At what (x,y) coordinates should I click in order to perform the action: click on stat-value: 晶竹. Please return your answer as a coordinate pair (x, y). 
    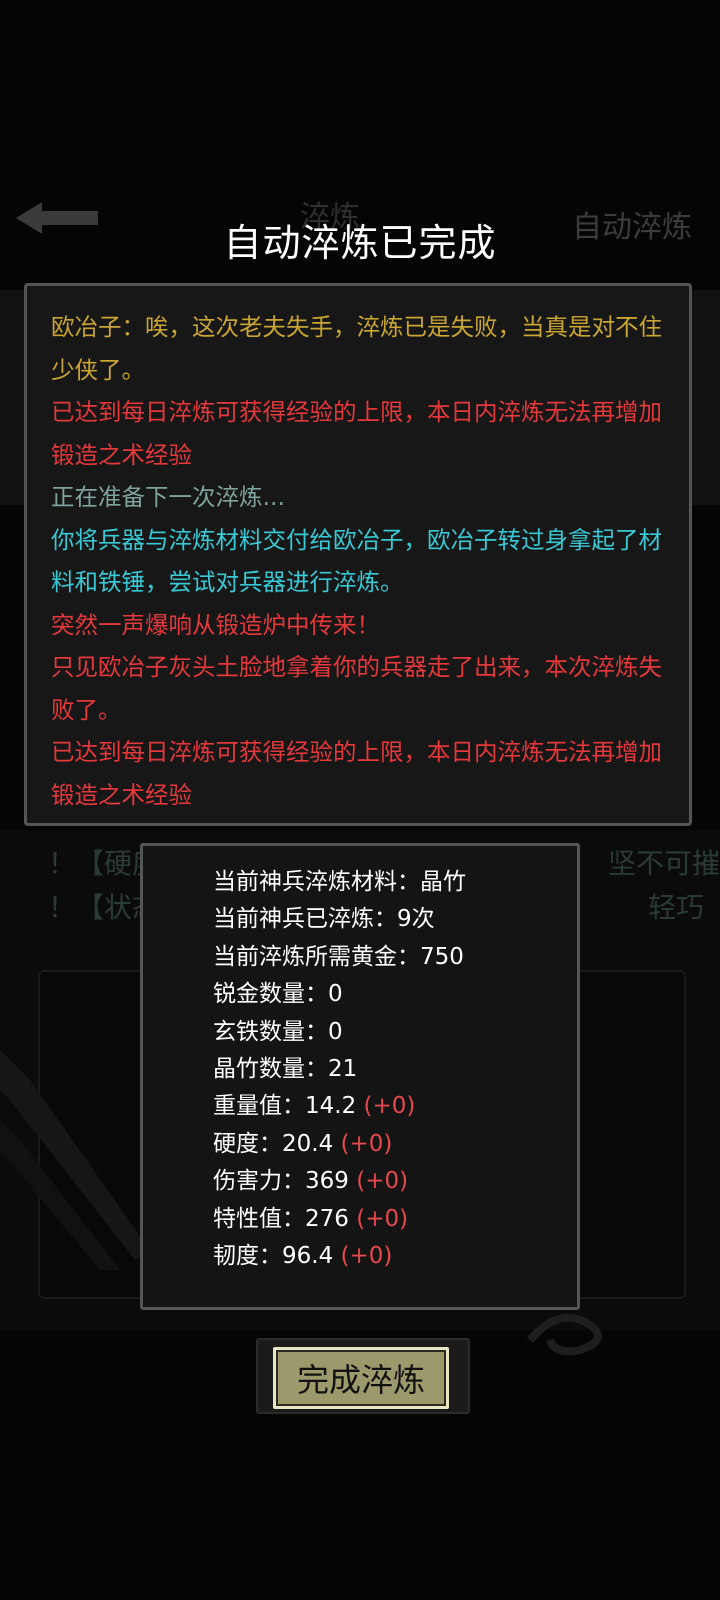
    Looking at the image, I should click on (443, 882).